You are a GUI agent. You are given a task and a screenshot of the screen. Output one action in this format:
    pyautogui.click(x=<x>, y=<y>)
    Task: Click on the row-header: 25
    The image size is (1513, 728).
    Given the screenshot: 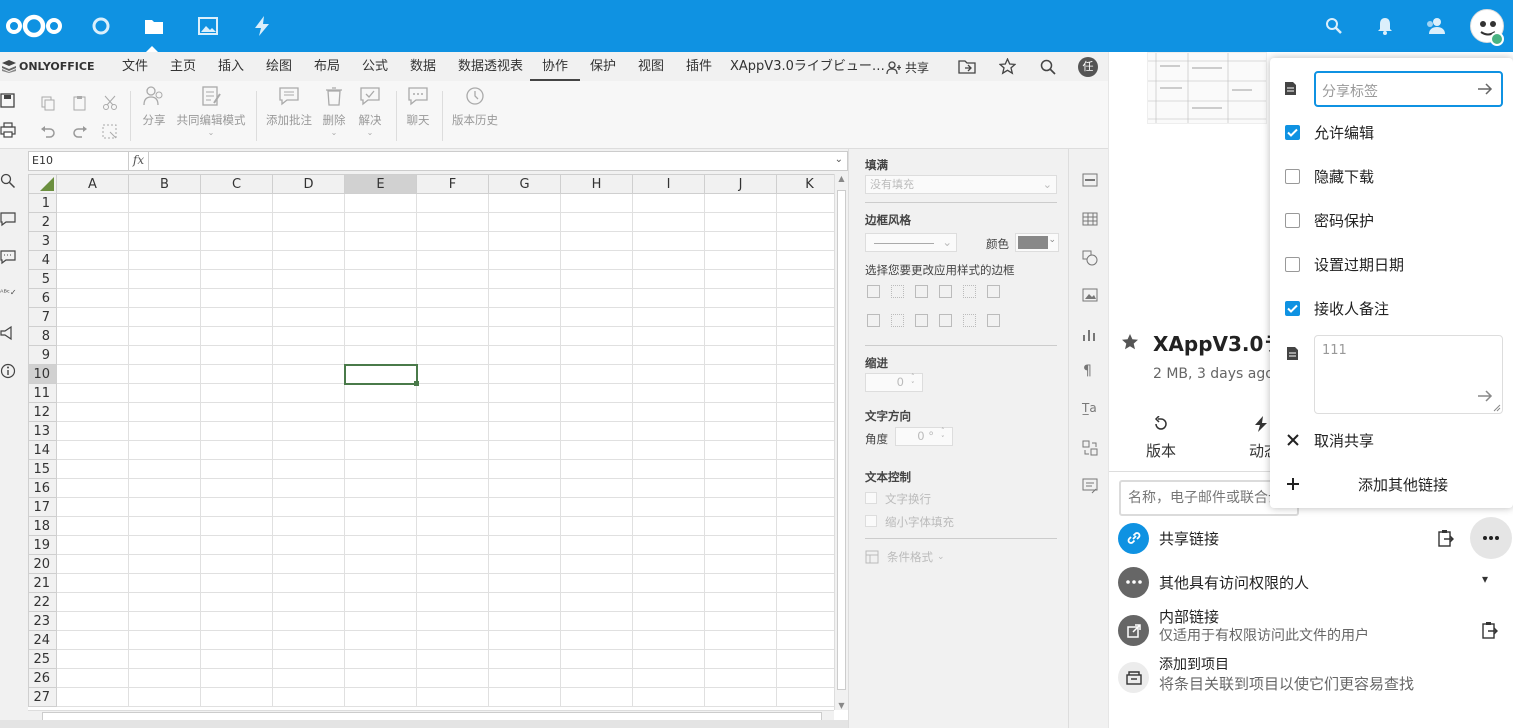 What is the action you would take?
    pyautogui.click(x=42, y=659)
    